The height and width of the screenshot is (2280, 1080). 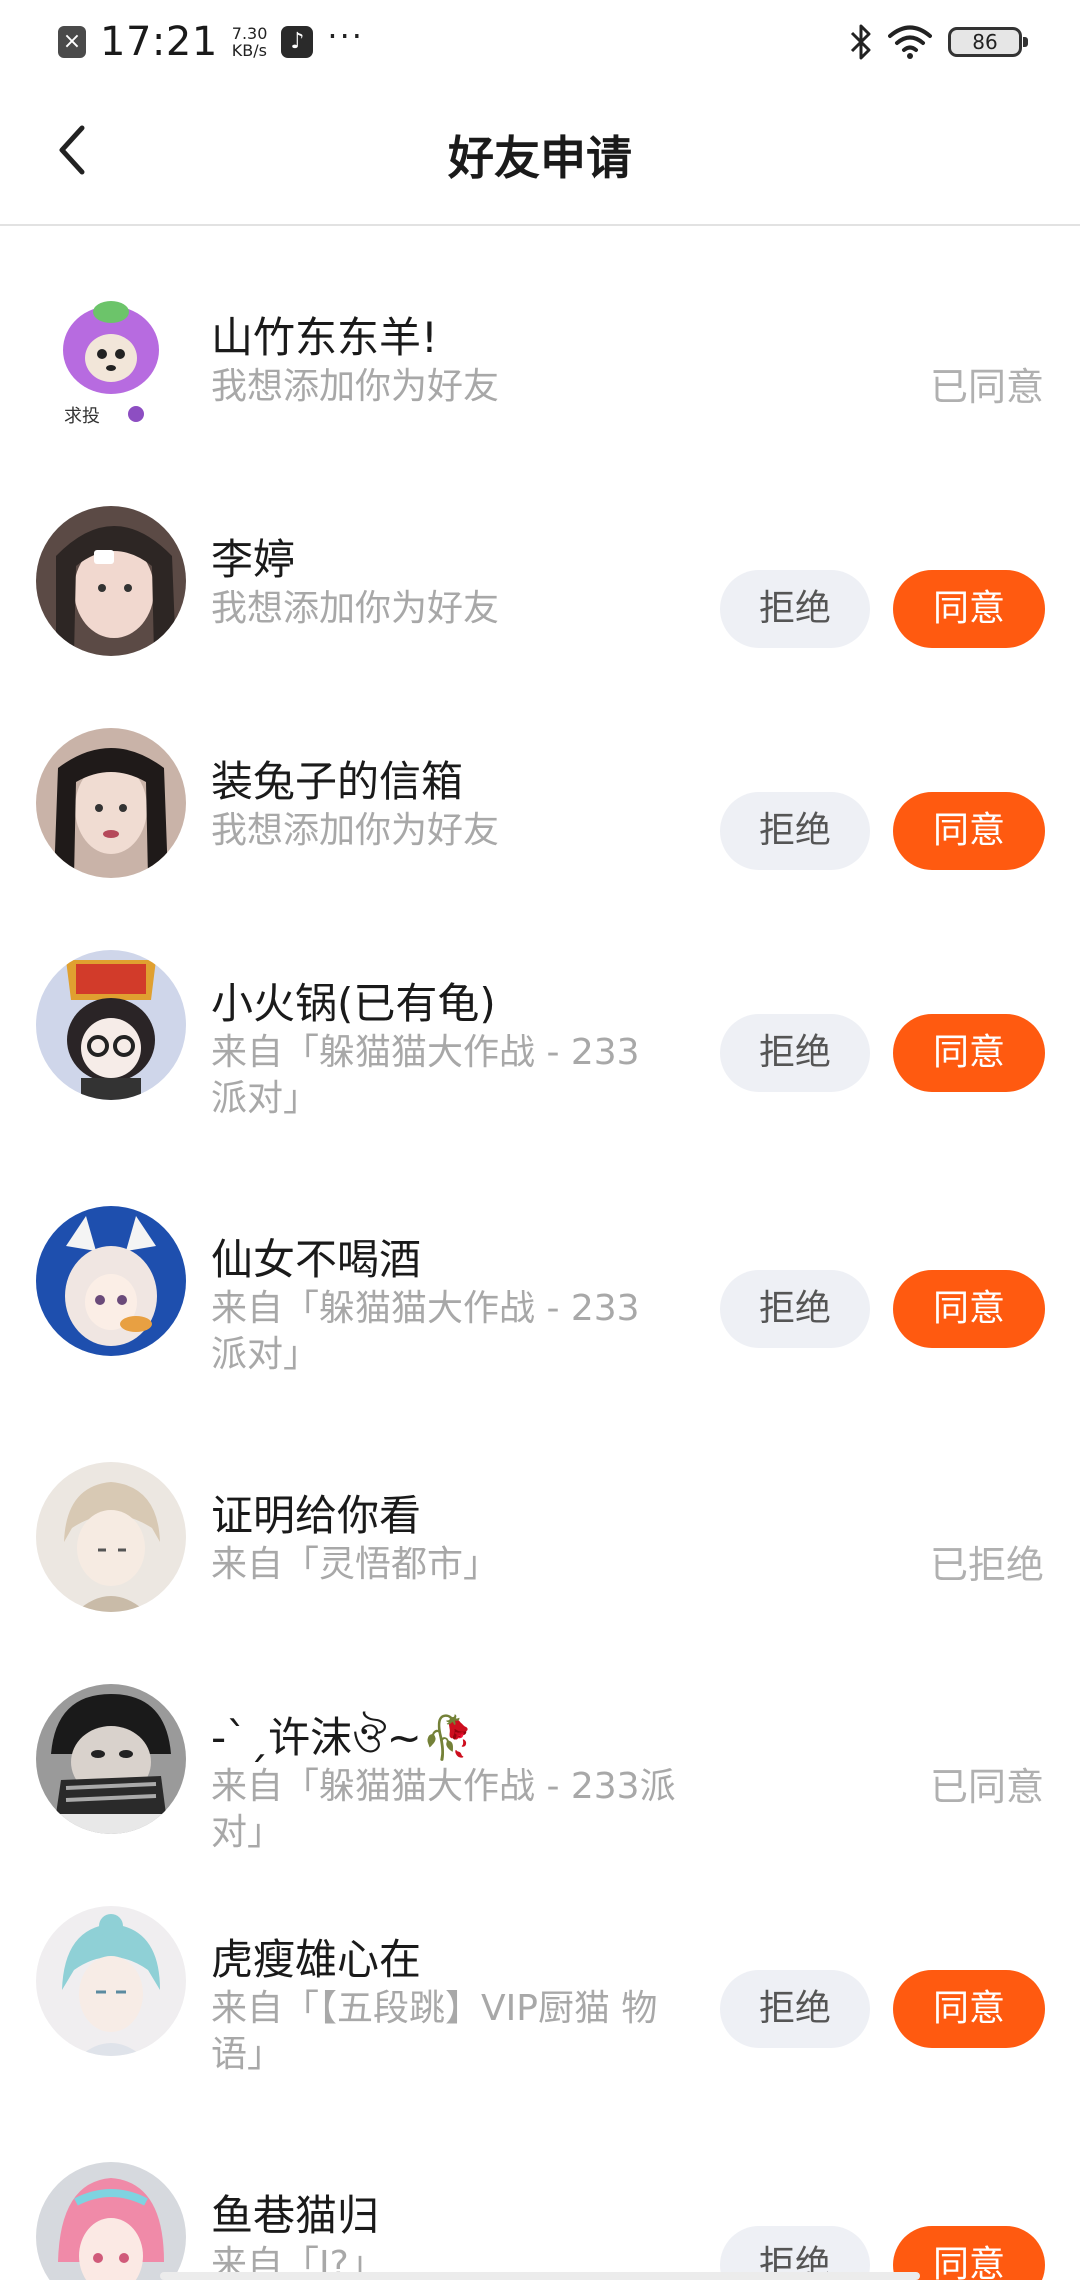 What do you see at coordinates (860, 42) in the screenshot?
I see `bluetooth-icon` at bounding box center [860, 42].